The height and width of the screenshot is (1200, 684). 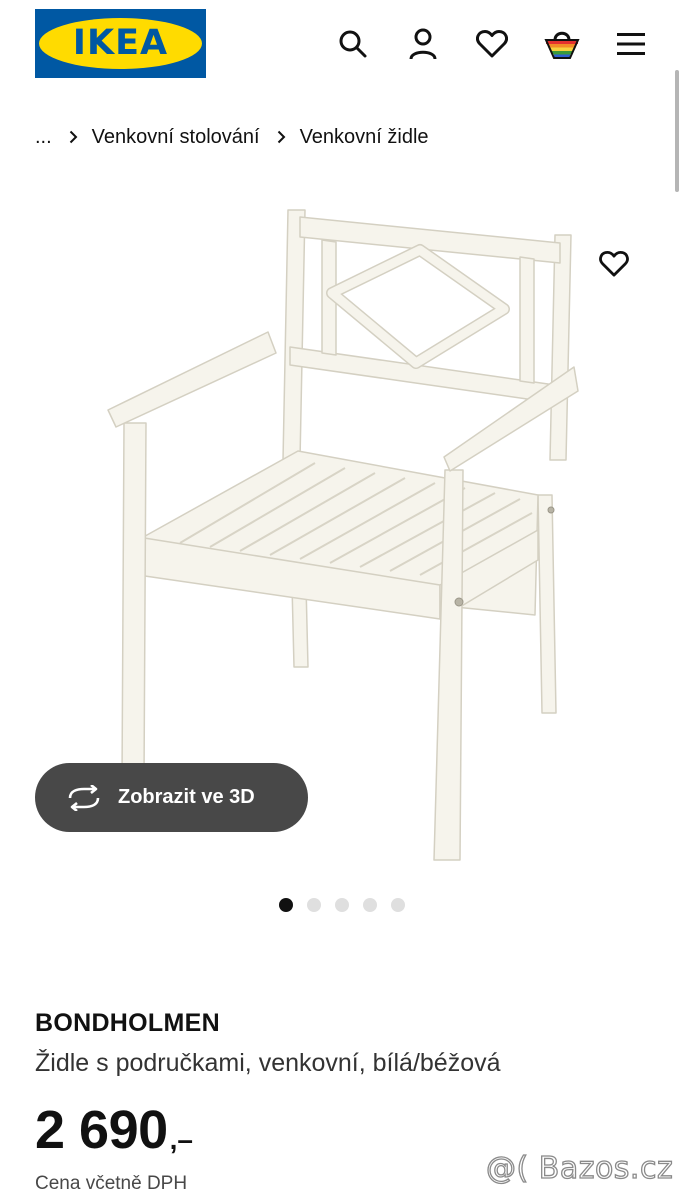 I want to click on bazos-watermark: @( Bazos.cz, so click(x=579, y=1168).